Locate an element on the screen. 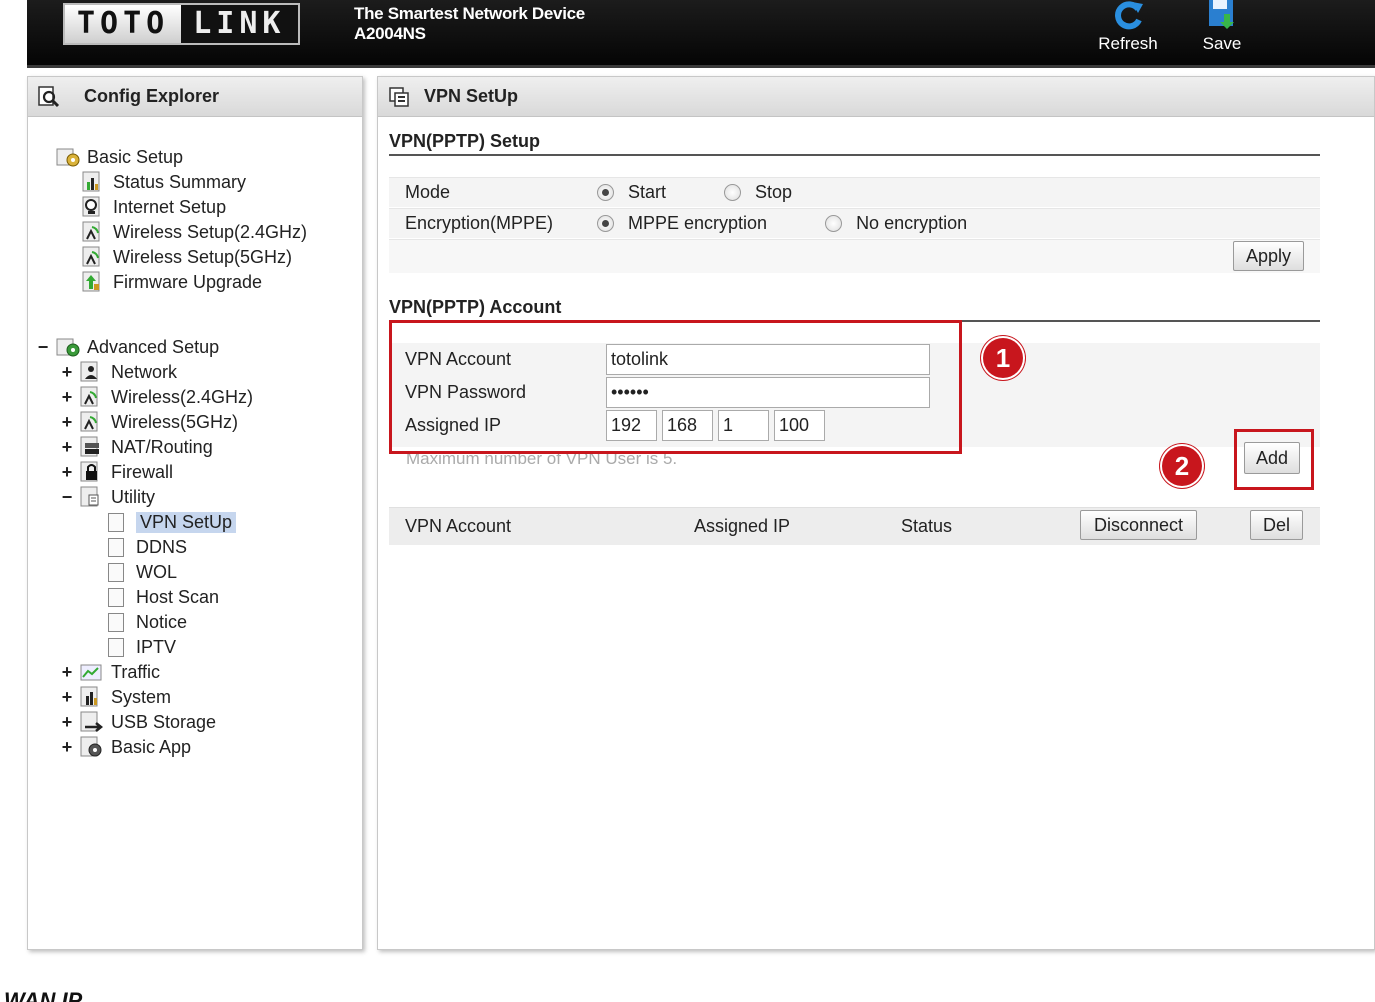 This screenshot has height=1002, width=1375. encryption-label: Encryption(MPPE) is located at coordinates (479, 223).